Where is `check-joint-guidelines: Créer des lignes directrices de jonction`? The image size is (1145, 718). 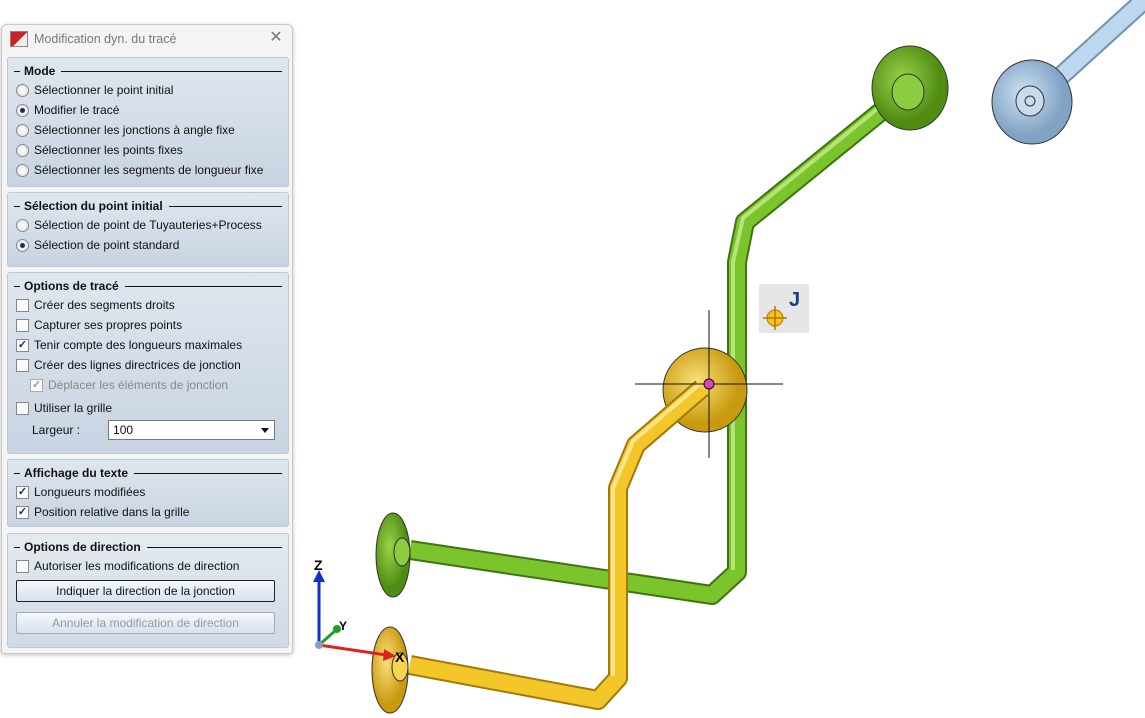 check-joint-guidelines: Créer des lignes directrices de jonction is located at coordinates (148, 365).